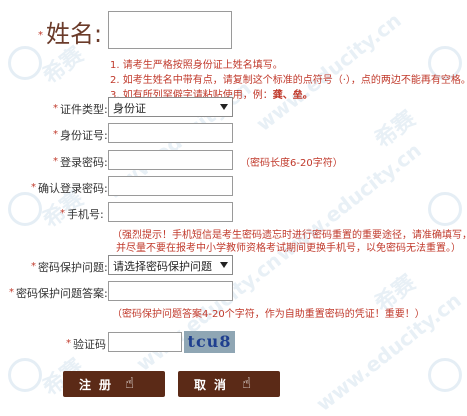  What do you see at coordinates (85, 214) in the screenshot?
I see `phone-label: 手机号:` at bounding box center [85, 214].